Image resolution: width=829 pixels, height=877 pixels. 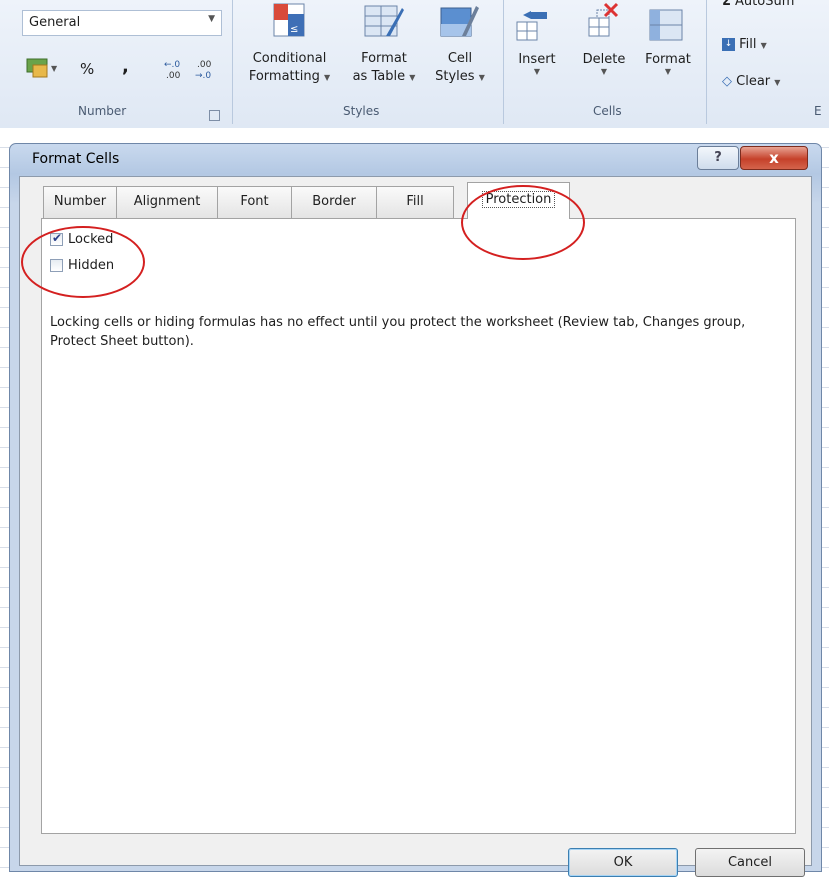 I want to click on locked-option: Locked, so click(x=82, y=239).